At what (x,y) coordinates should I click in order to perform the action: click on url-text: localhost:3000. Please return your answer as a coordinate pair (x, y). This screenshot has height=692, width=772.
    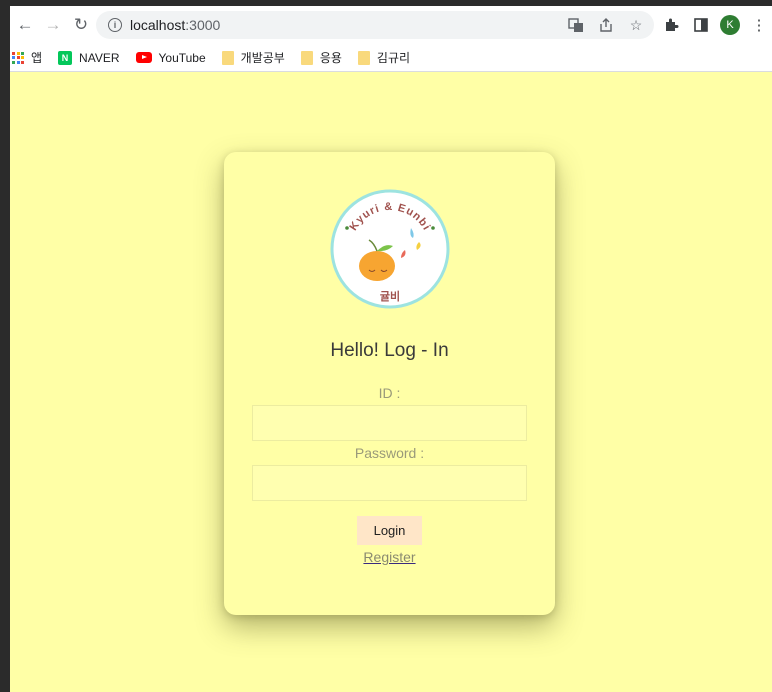
    Looking at the image, I should click on (175, 25).